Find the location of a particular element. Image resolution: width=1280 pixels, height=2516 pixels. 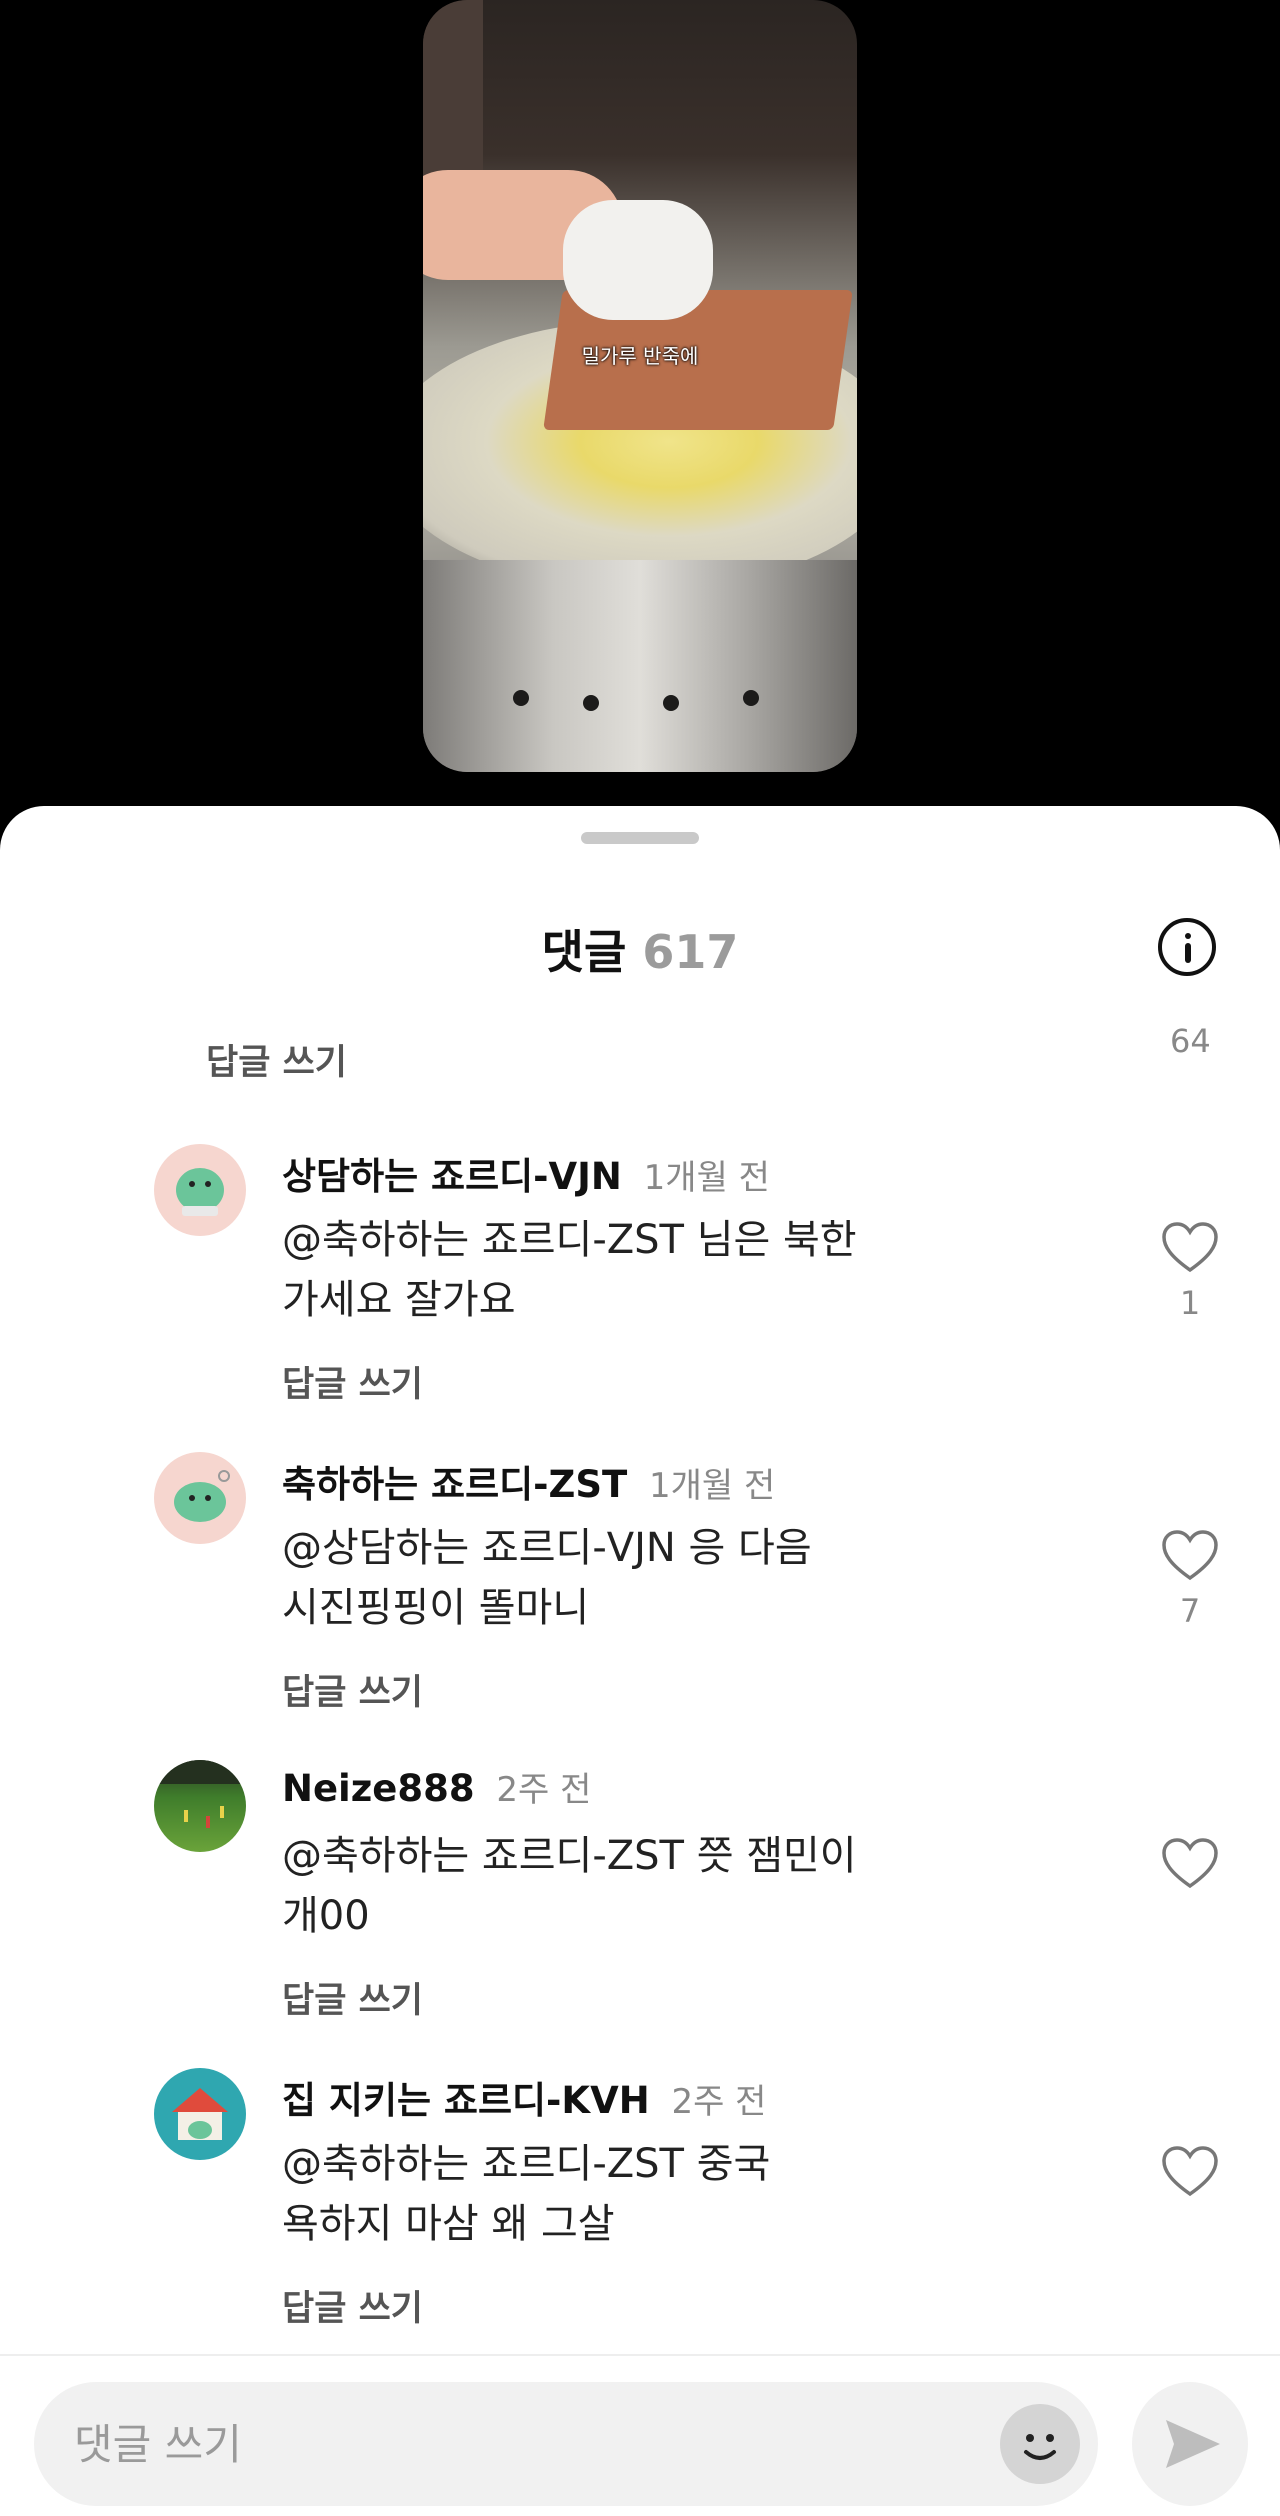

comment-text: @축하하는 죠르디-ZST 님은 북한 가세요 잘가요 is located at coordinates (612, 1270).